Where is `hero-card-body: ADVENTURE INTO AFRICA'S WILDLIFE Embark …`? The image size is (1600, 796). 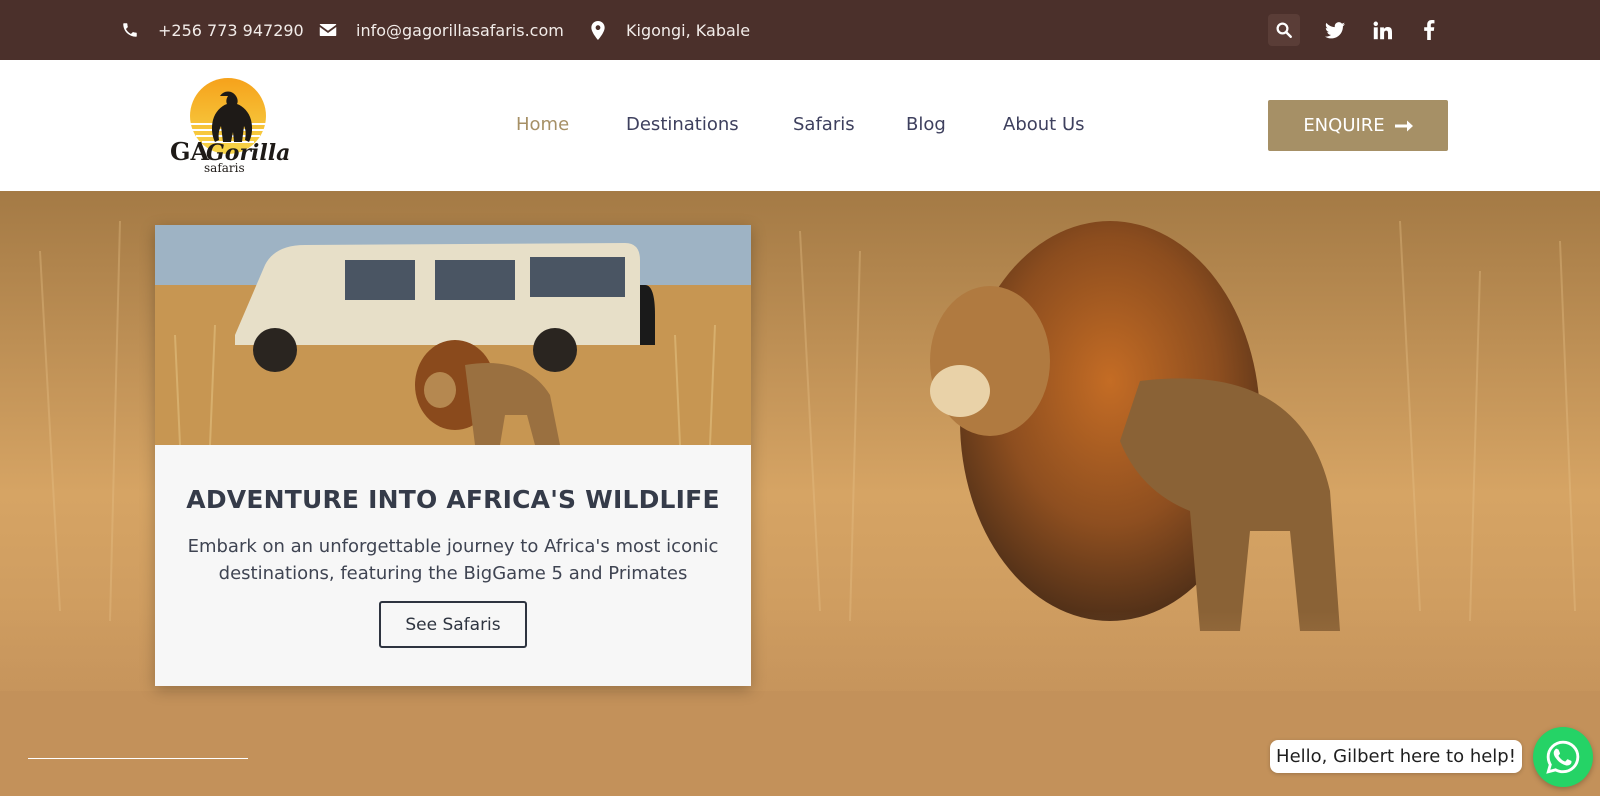
hero-card-body: ADVENTURE INTO AFRICA'S WILDLIFE Embark … is located at coordinates (453, 565).